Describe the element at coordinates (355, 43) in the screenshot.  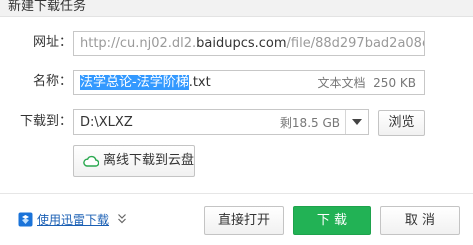
I see `url-suffix: /file/88d297bad2a08ef093c` at that location.